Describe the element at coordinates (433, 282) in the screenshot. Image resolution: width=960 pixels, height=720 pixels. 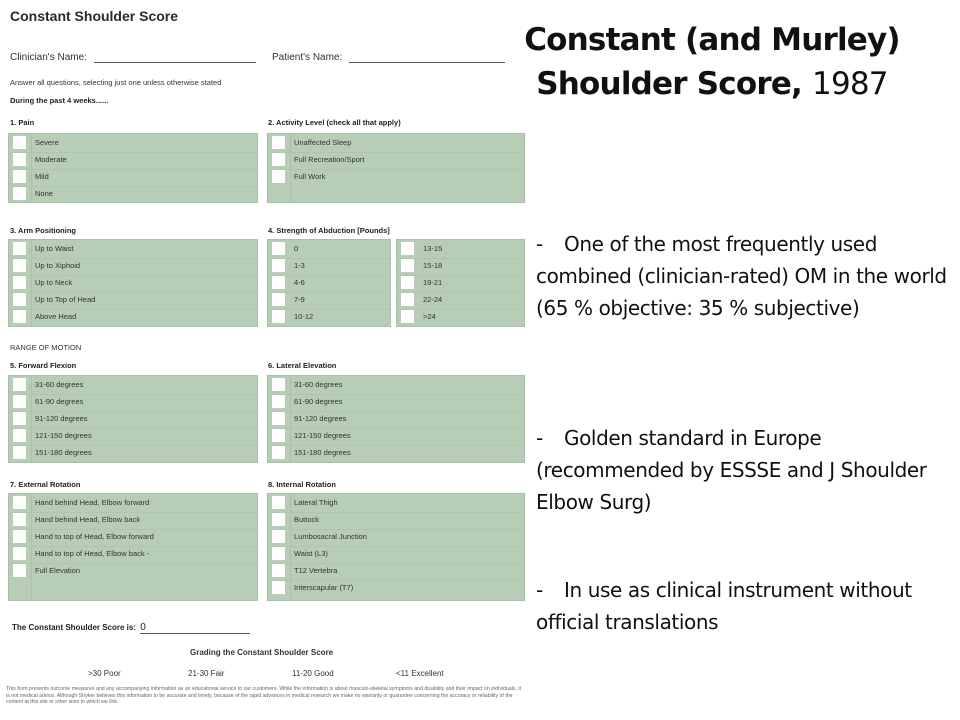
I see `option-label: 19-21` at that location.